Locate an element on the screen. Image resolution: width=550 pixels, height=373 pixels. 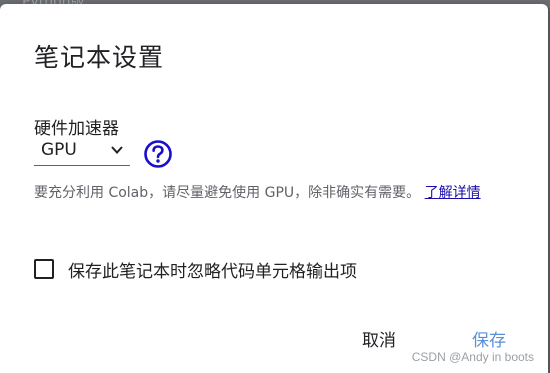
gpu-usage-note: 要充分利用 Colab，请尽量避免使用 GPU，除非确实有需要。 了解详情 is located at coordinates (279, 193).